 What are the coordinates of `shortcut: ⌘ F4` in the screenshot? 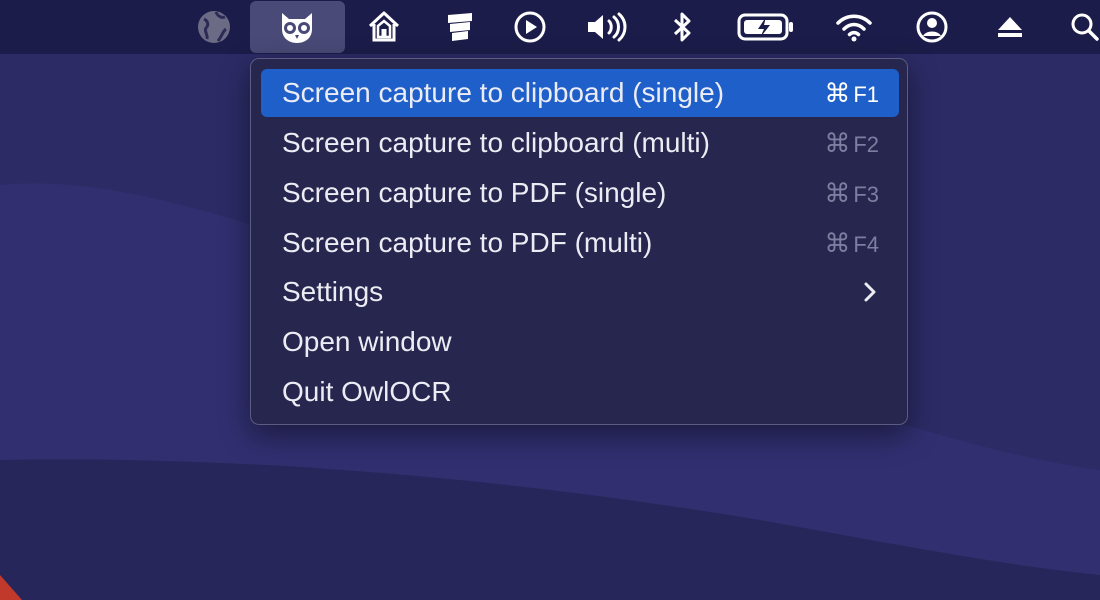 It's located at (851, 244).